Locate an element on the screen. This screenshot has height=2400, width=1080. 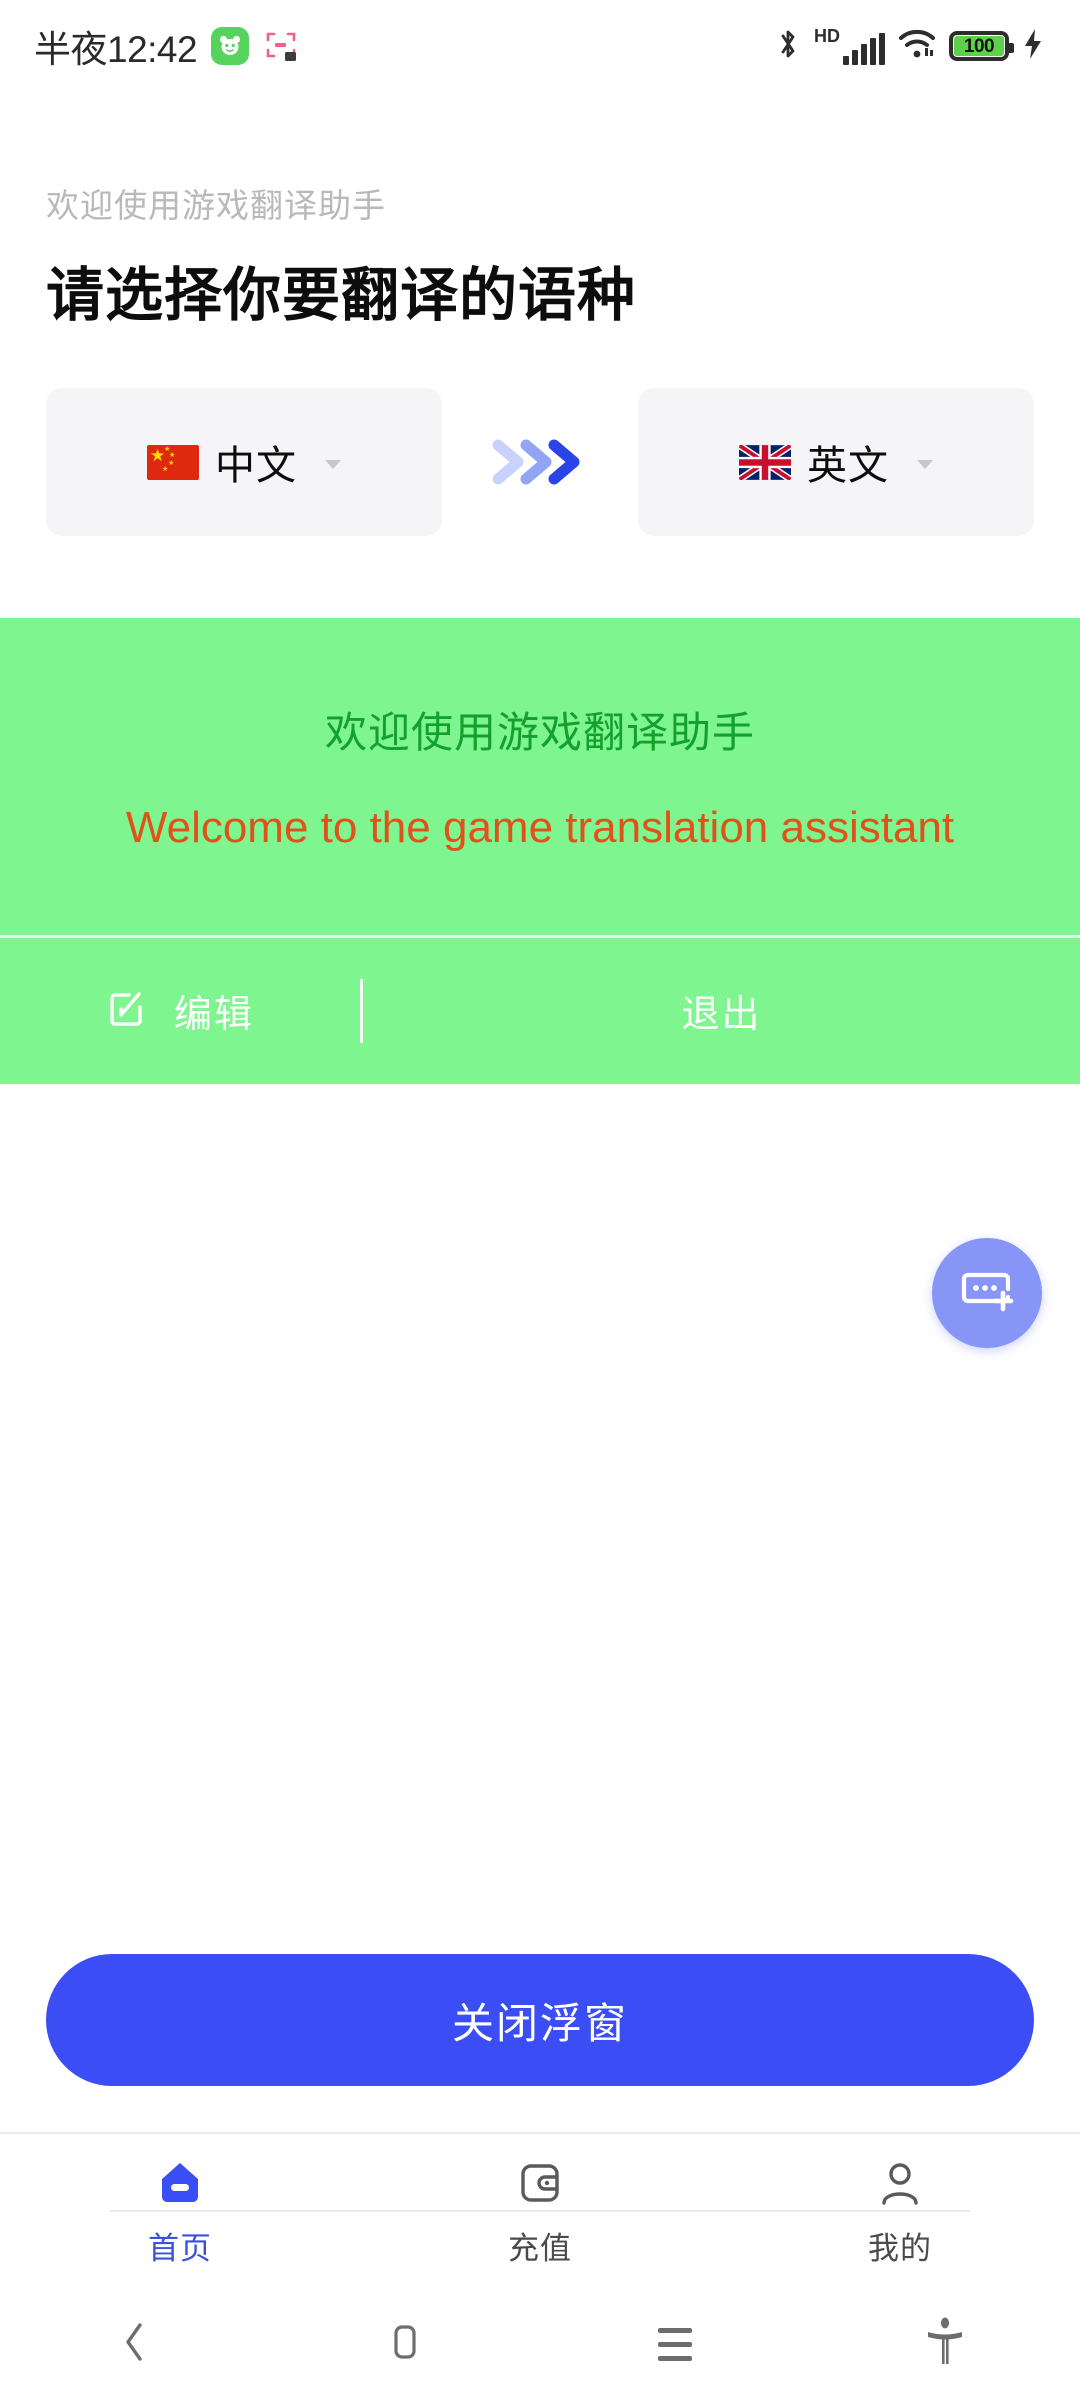
hd-label: HD is located at coordinates (827, 36).